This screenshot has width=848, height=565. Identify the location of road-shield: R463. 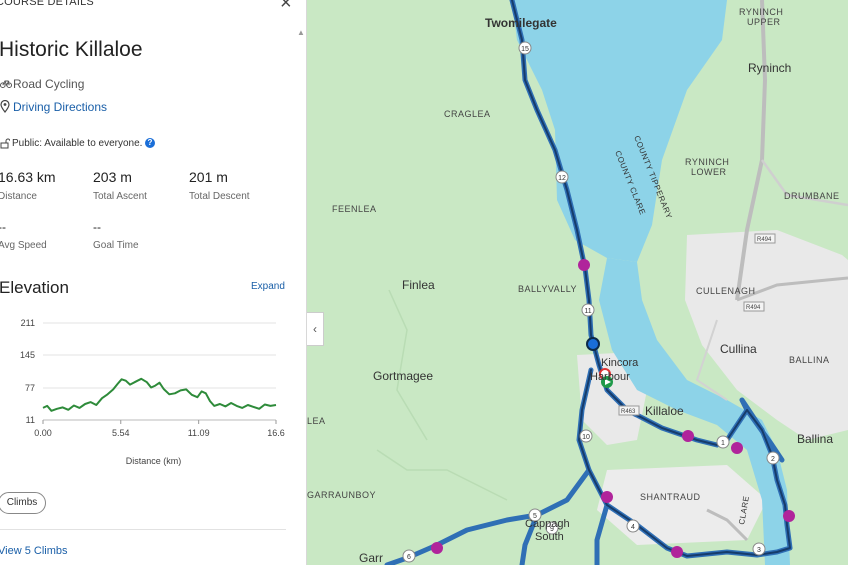
(629, 410).